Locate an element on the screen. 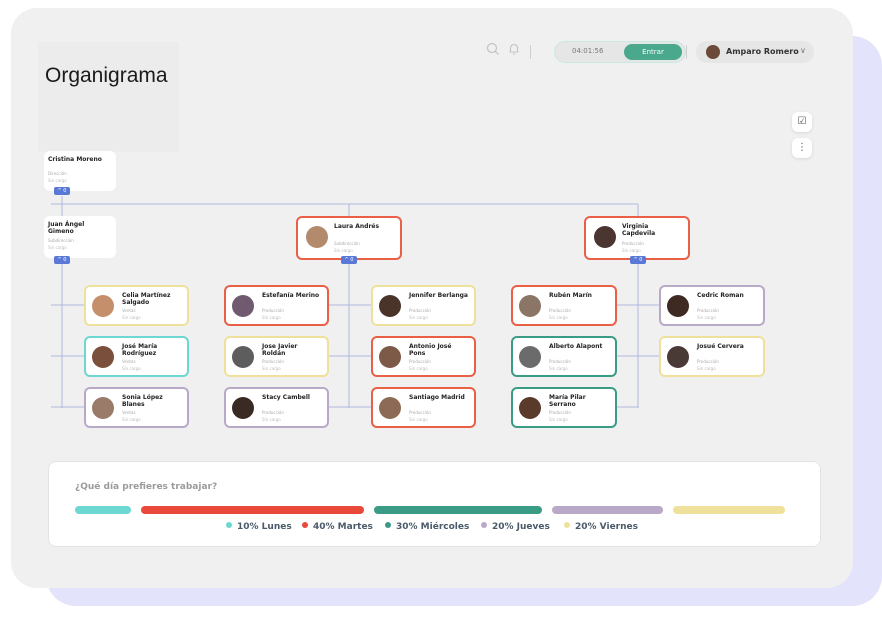 The image size is (882, 625). poll-legend-lunes: 10% Lunes is located at coordinates (259, 527).